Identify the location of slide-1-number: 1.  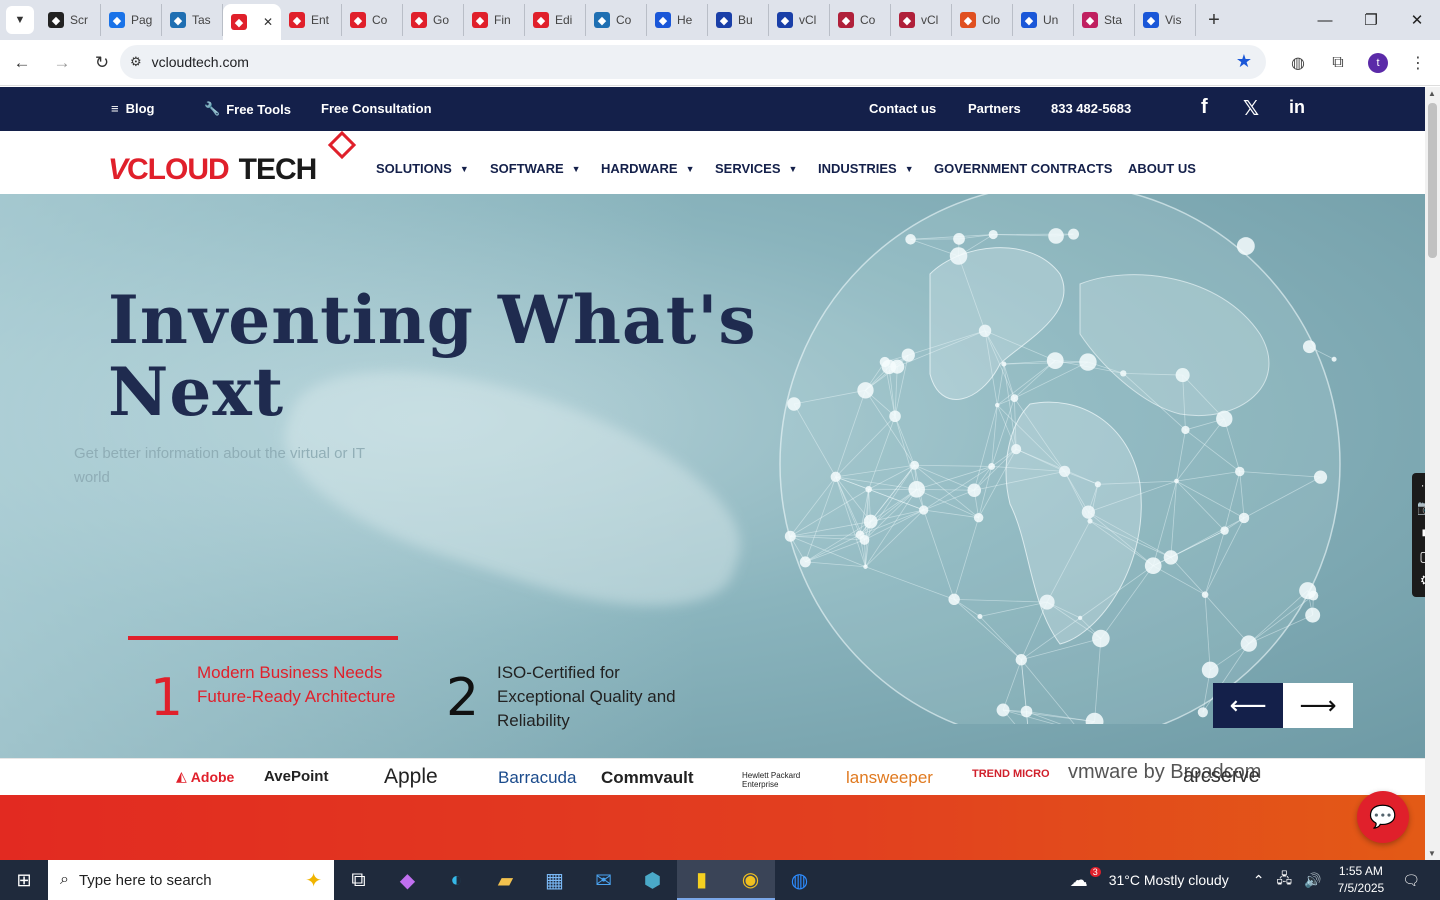
(166, 698).